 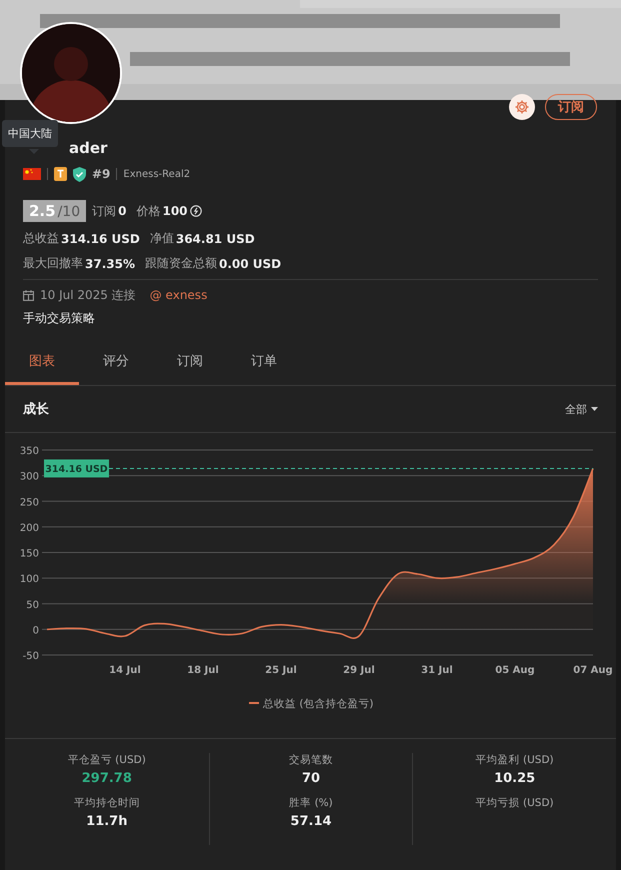 What do you see at coordinates (515, 803) in the screenshot?
I see `stat-label: 平均亏损 (USD)` at bounding box center [515, 803].